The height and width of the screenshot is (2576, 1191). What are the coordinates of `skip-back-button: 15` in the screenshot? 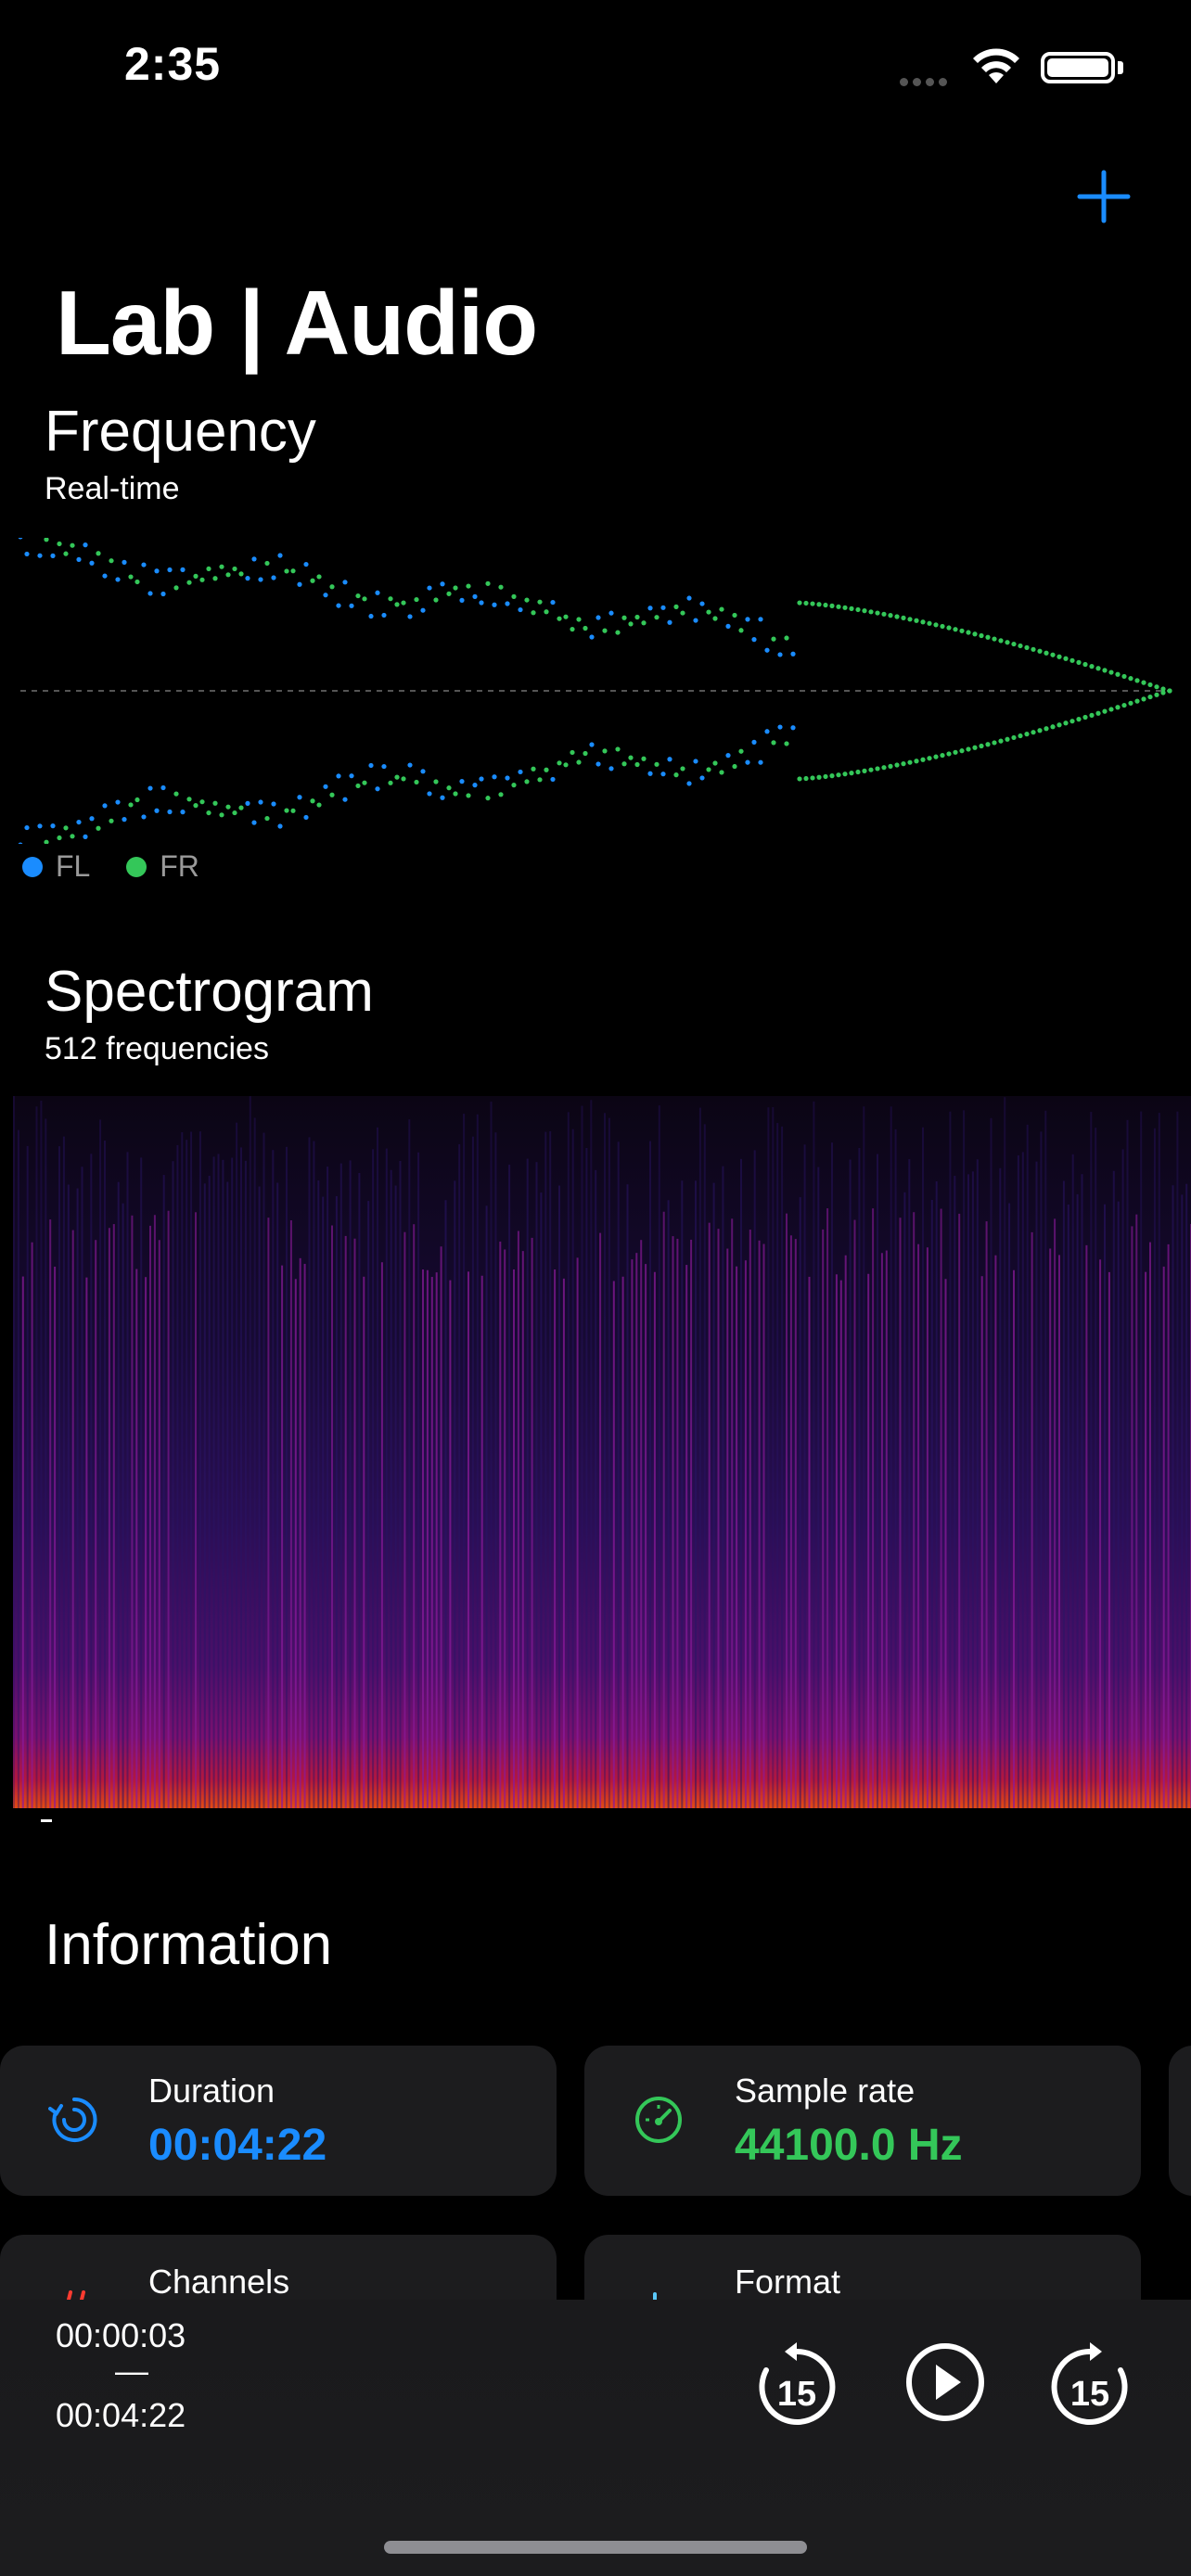 It's located at (796, 2385).